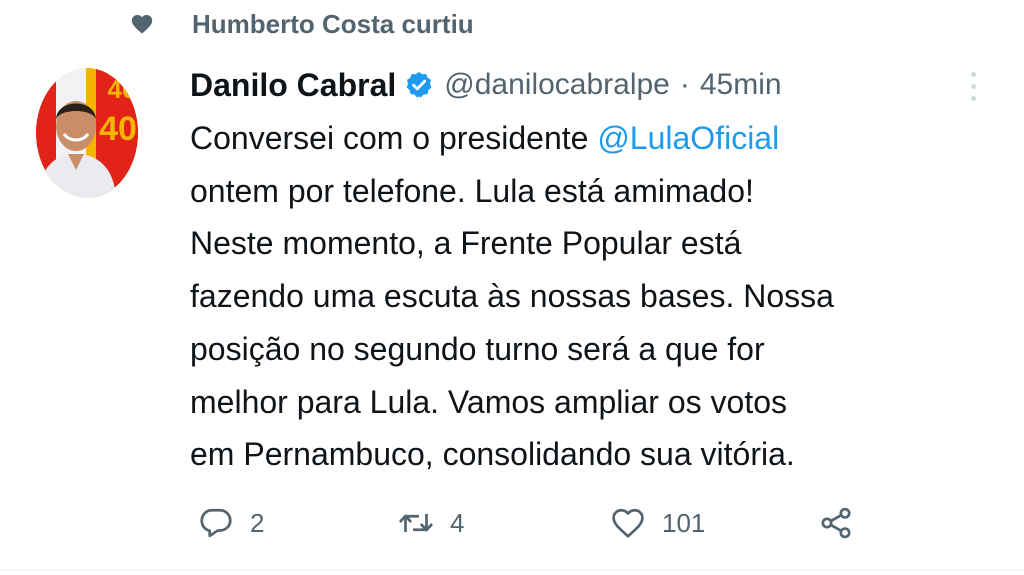 This screenshot has height=575, width=1024. Describe the element at coordinates (512, 570) in the screenshot. I see `divider` at that location.